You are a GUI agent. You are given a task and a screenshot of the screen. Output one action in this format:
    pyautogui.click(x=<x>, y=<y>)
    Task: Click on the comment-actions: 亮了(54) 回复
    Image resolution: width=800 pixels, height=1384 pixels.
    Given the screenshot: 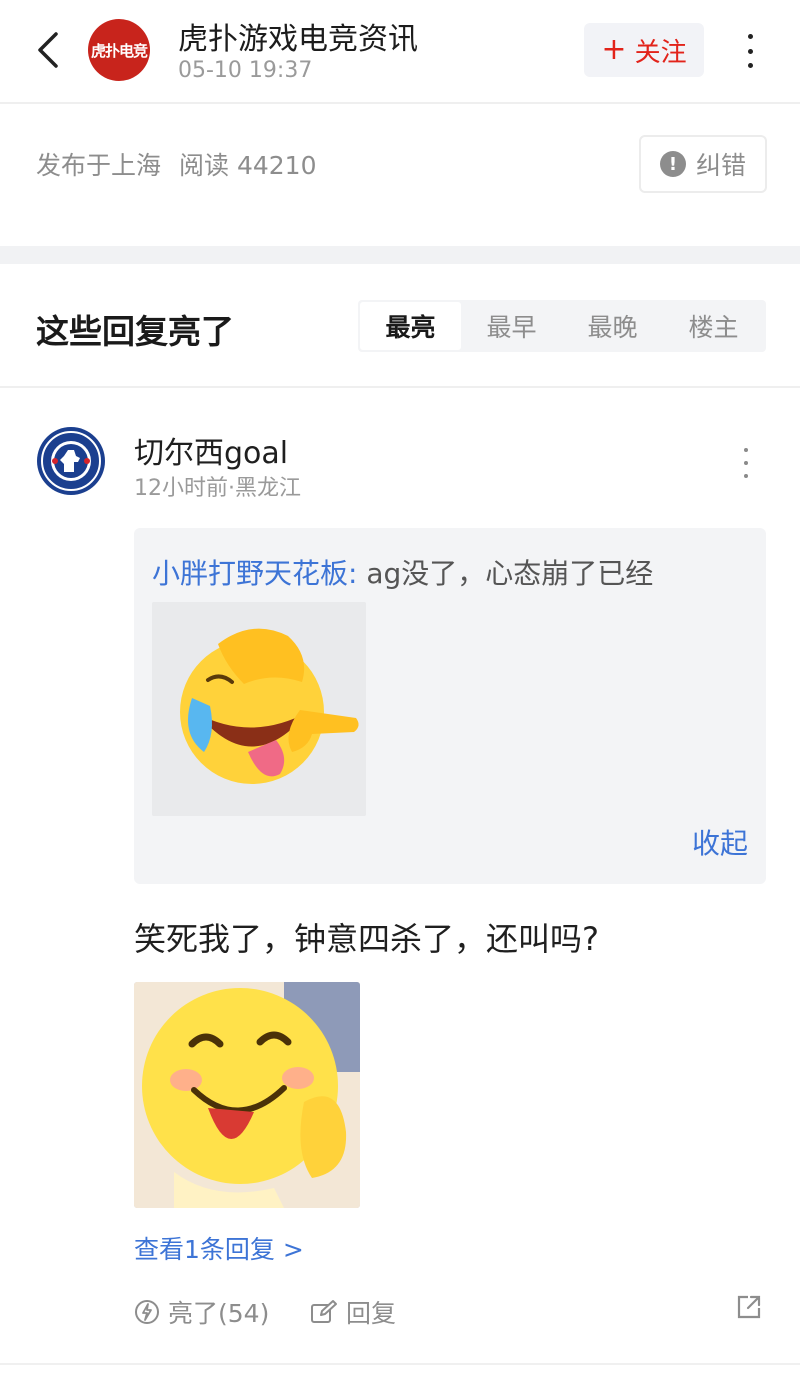 What is the action you would take?
    pyautogui.click(x=450, y=1312)
    